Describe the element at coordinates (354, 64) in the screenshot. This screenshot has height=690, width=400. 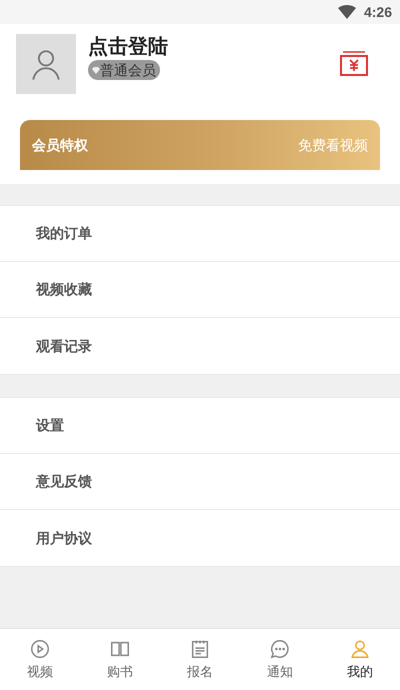
I see `wallet-icon` at that location.